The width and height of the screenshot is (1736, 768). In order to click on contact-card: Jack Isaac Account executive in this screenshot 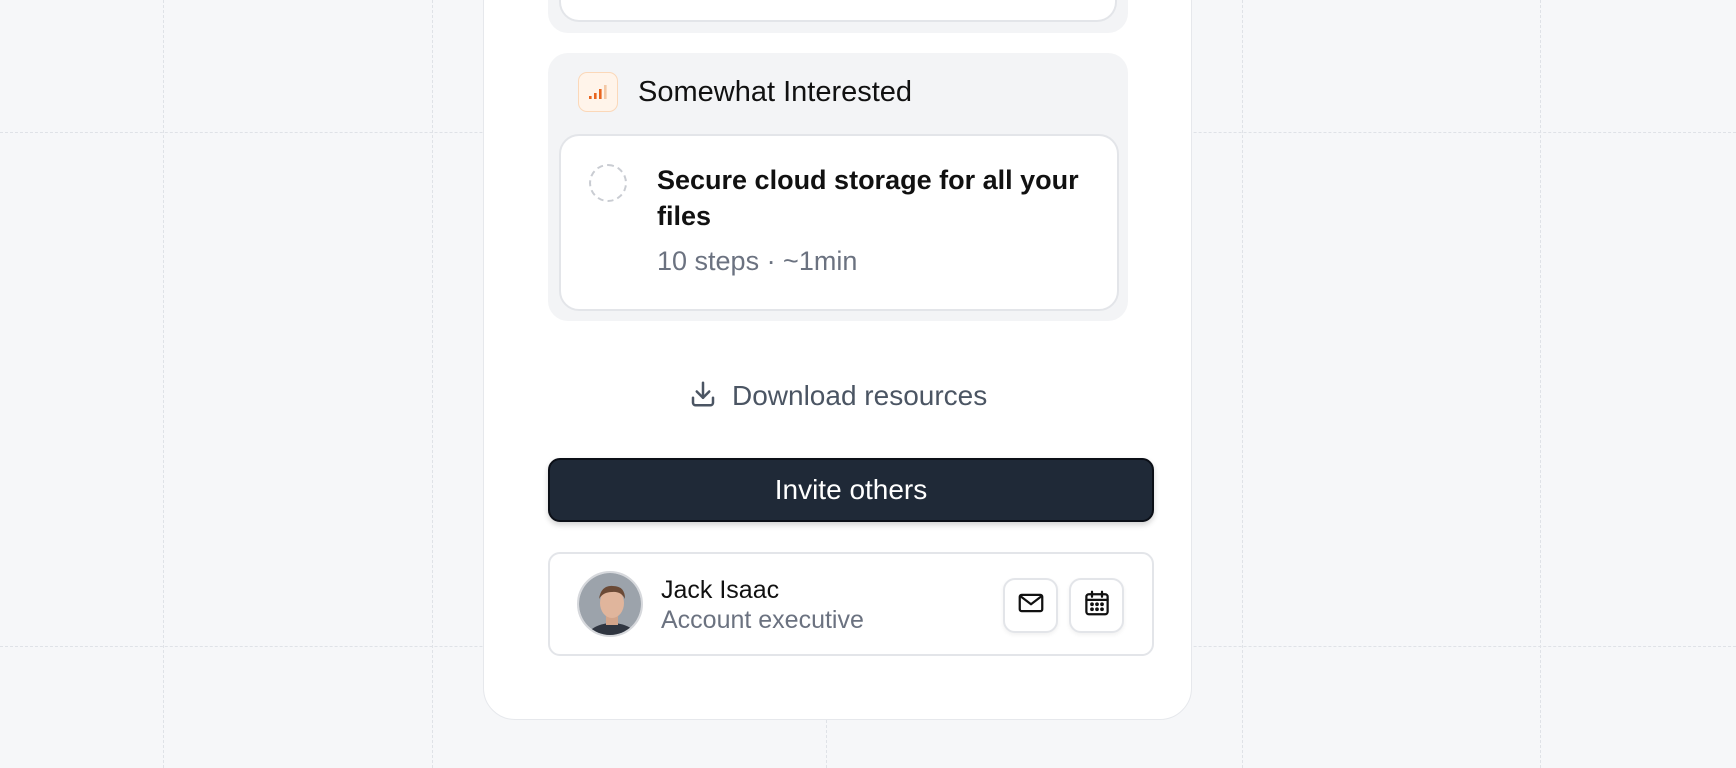, I will do `click(851, 604)`.